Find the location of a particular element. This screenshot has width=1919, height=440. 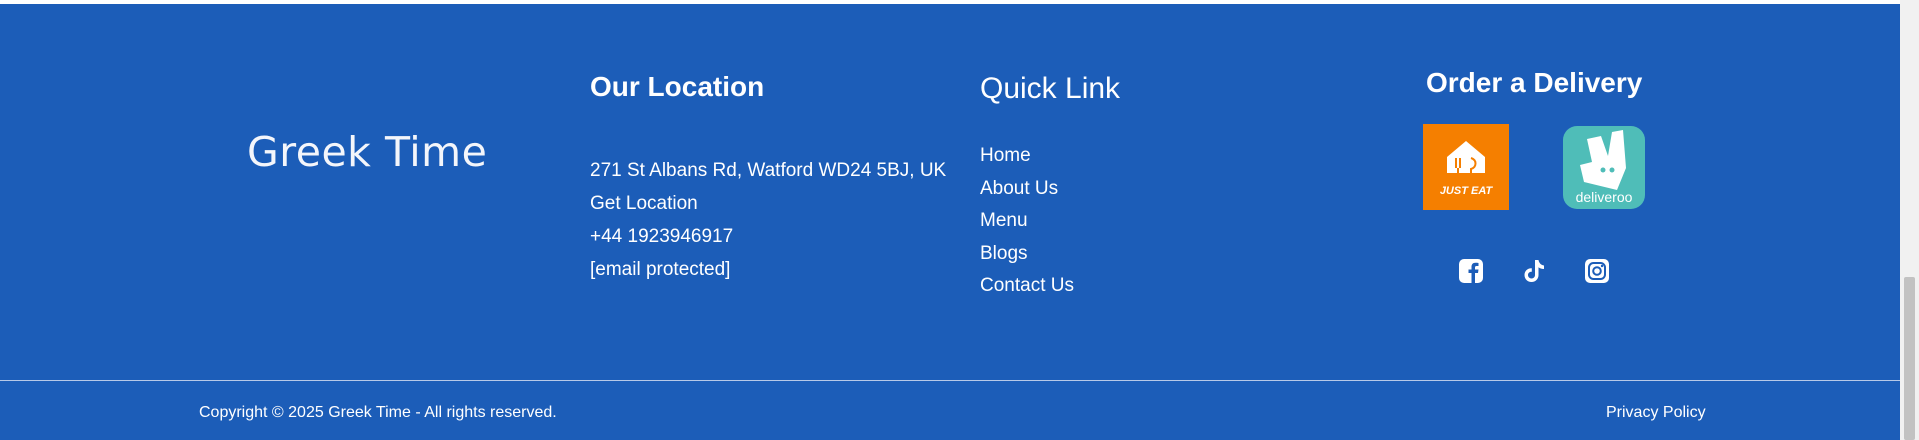

quick-link-blogs: Blogs is located at coordinates (1004, 253).